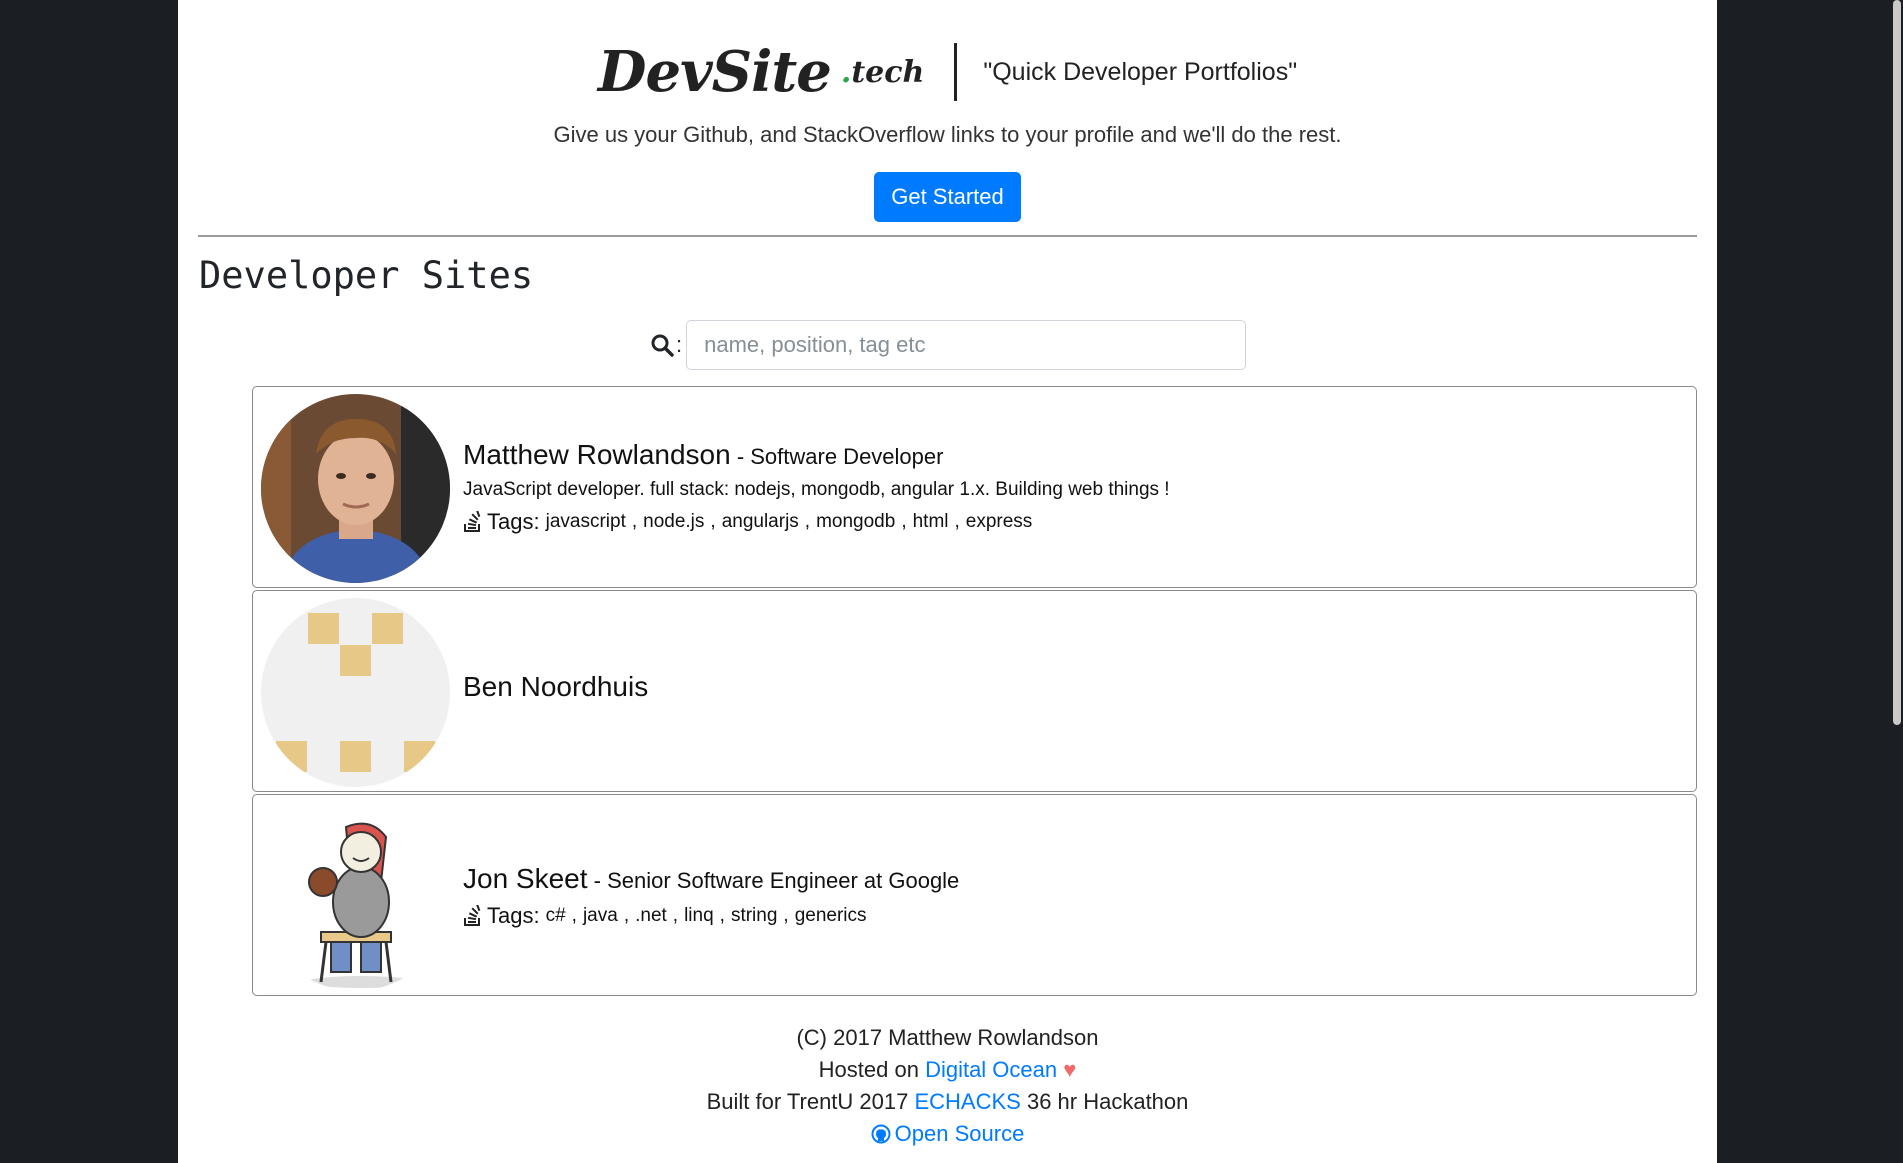 This screenshot has height=1163, width=1903. I want to click on github-icon, so click(881, 1134).